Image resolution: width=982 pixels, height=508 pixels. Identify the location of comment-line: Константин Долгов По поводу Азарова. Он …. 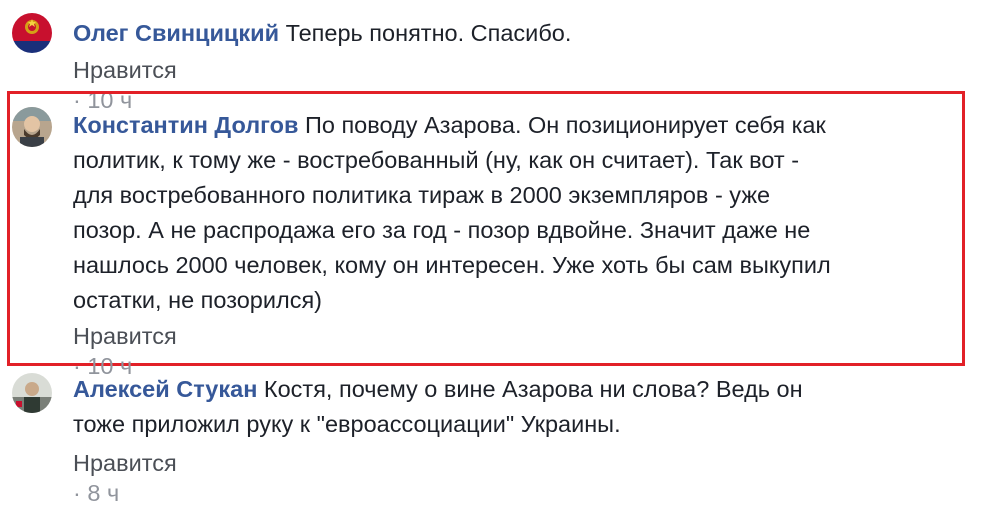
(452, 125).